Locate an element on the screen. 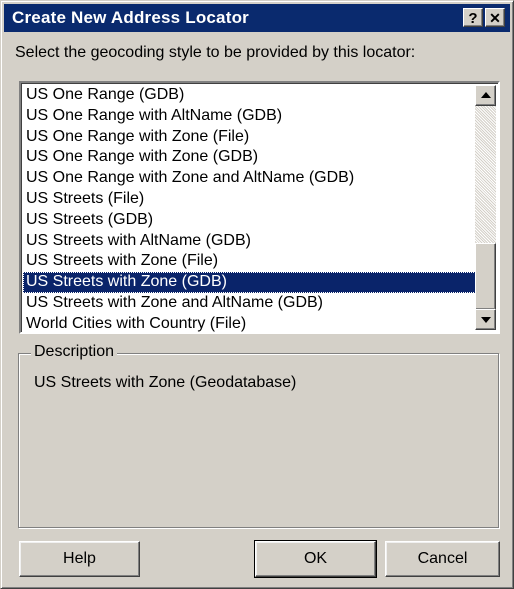  list-item: US Streets with Zone (GDB) is located at coordinates (250, 282).